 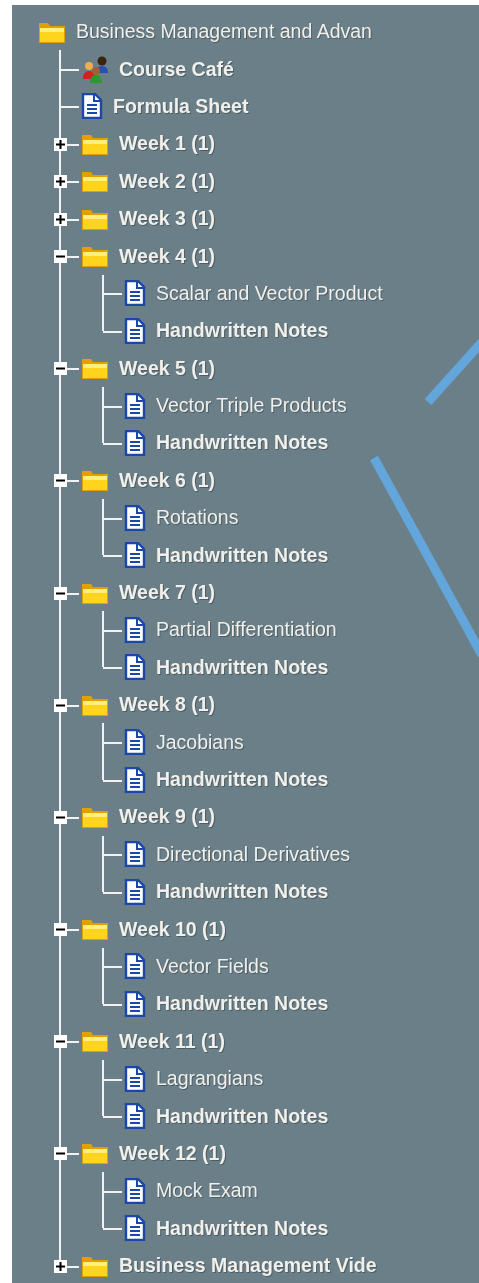 What do you see at coordinates (167, 705) in the screenshot?
I see `tree-item-label: Week 8 (1)` at bounding box center [167, 705].